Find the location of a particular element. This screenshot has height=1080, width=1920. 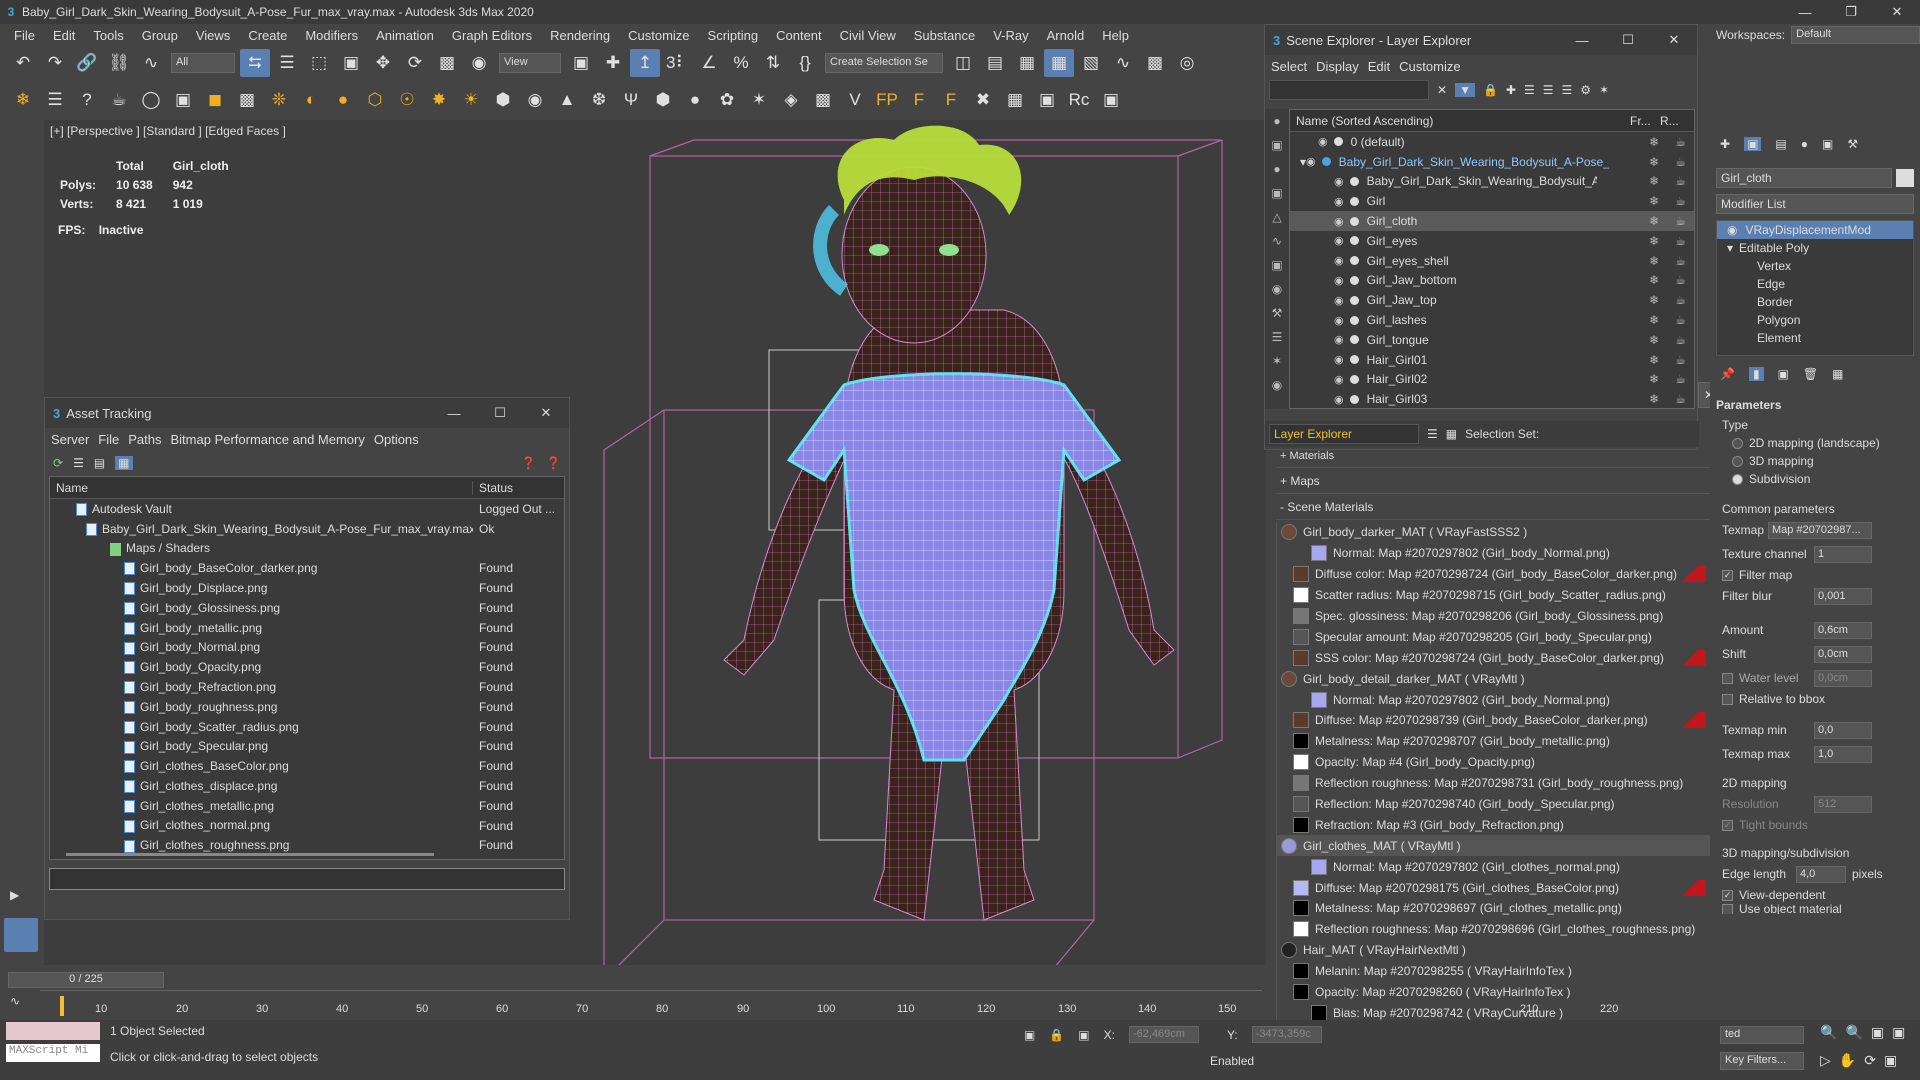

menu-rendering: Rendering is located at coordinates (581, 35).